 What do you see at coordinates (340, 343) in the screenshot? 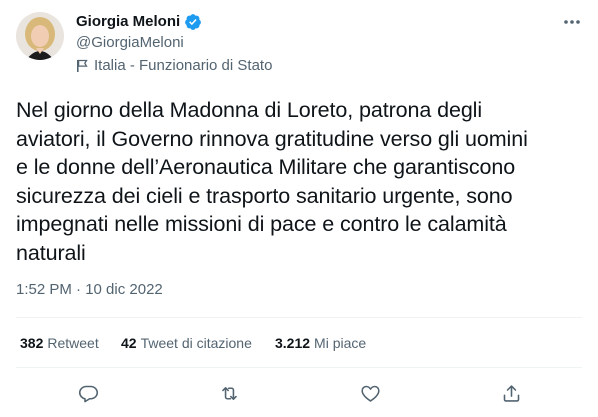
I see `like-label: Mi piace` at bounding box center [340, 343].